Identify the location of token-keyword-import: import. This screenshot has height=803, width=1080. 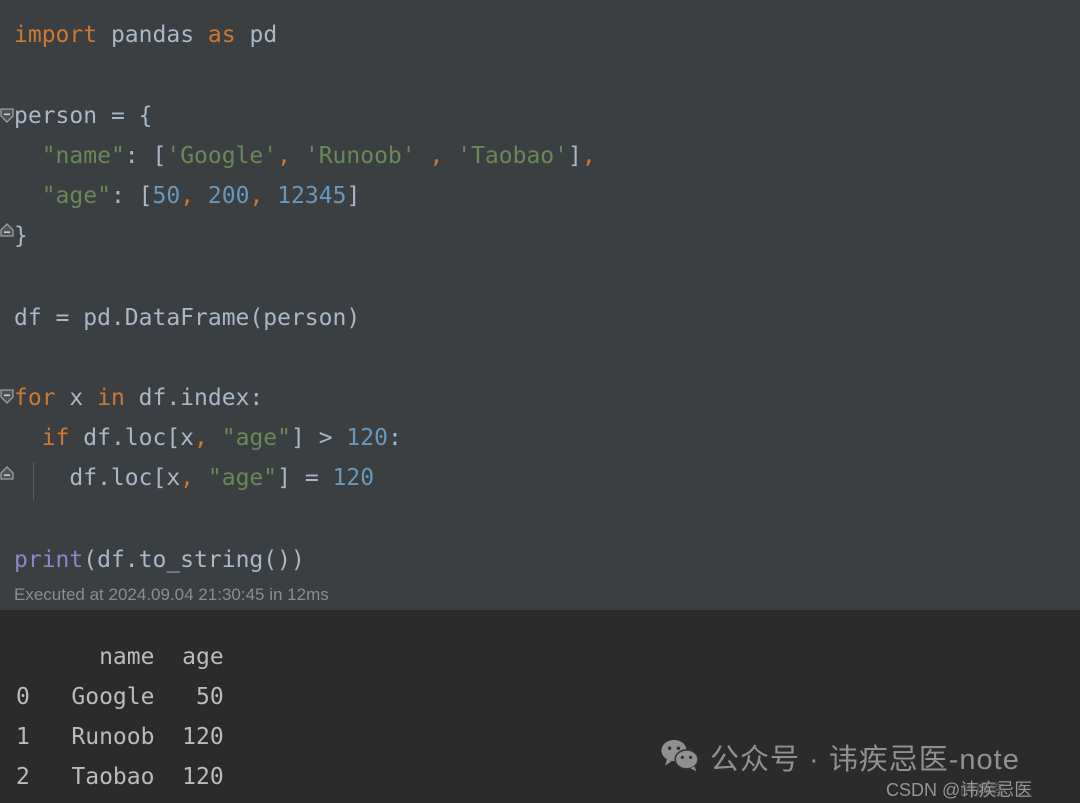
(56, 35).